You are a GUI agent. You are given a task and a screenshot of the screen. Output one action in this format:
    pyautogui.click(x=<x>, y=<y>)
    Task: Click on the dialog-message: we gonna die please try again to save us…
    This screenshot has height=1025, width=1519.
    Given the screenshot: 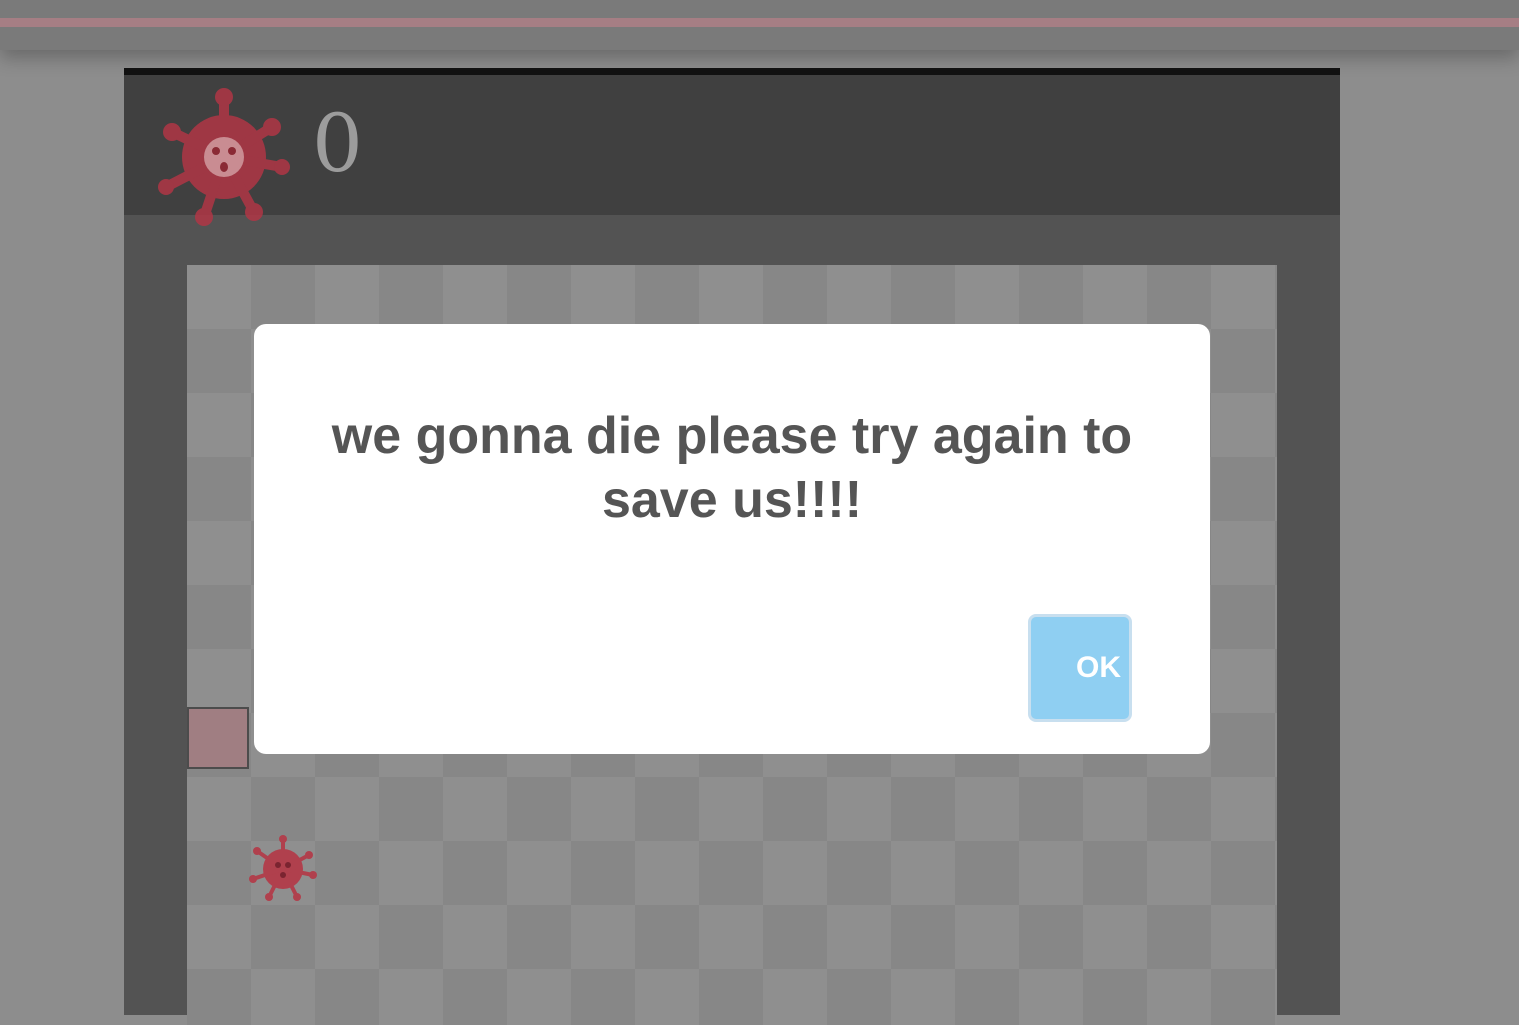 What is the action you would take?
    pyautogui.click(x=732, y=468)
    